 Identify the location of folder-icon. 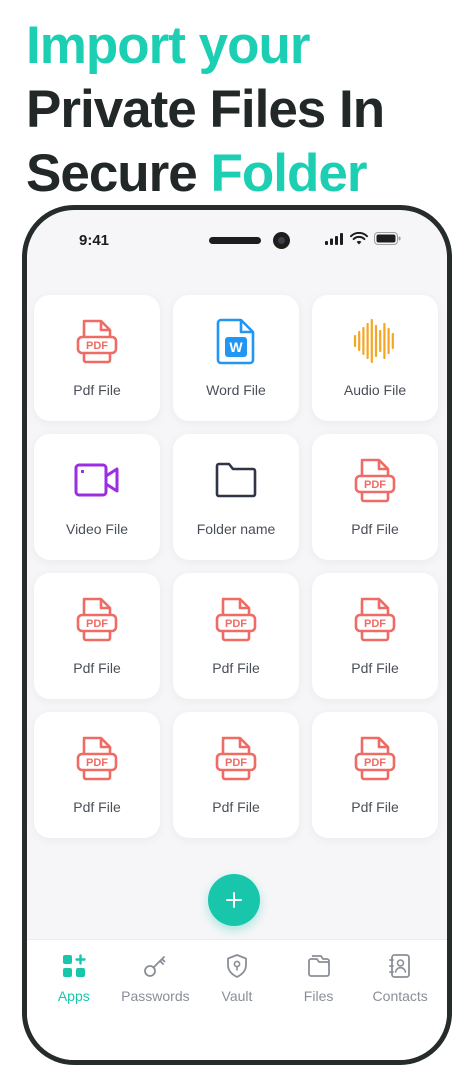
(236, 480).